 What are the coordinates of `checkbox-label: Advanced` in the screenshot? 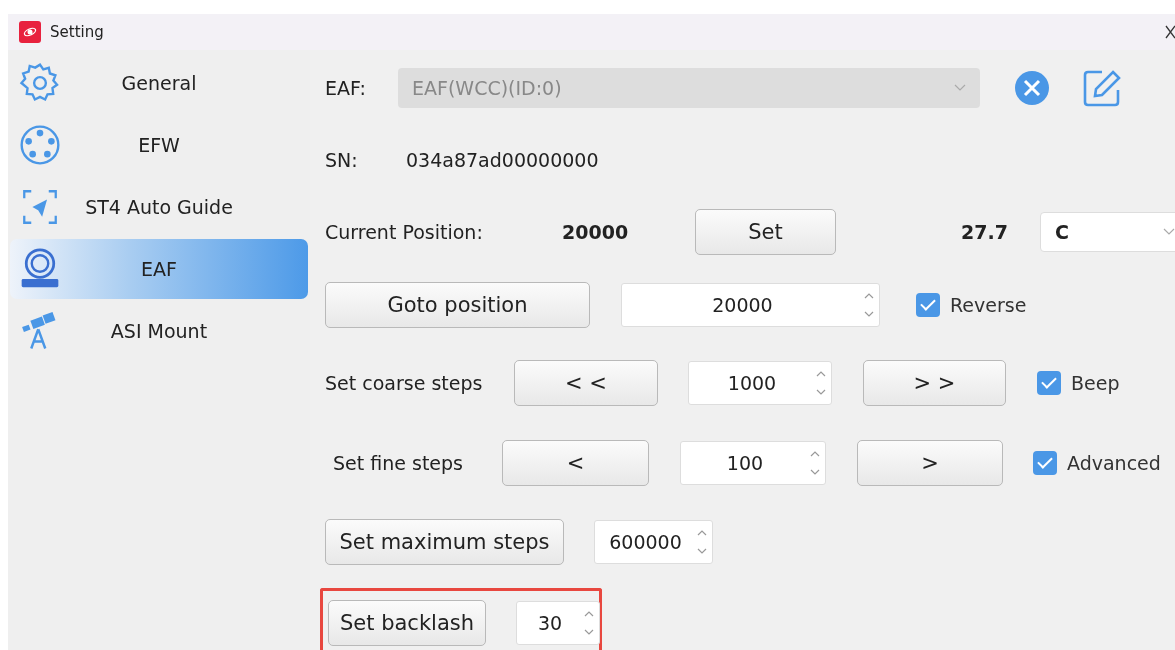 It's located at (1114, 463).